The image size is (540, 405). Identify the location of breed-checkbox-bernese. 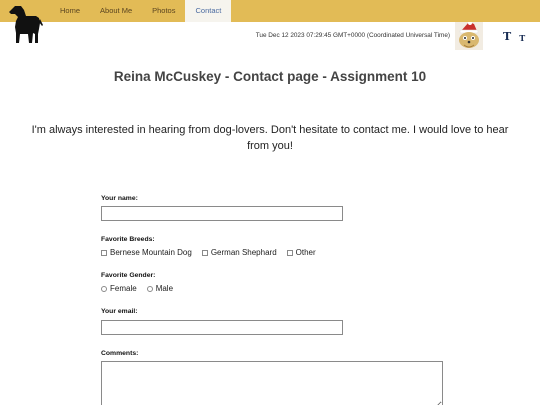
(104, 252).